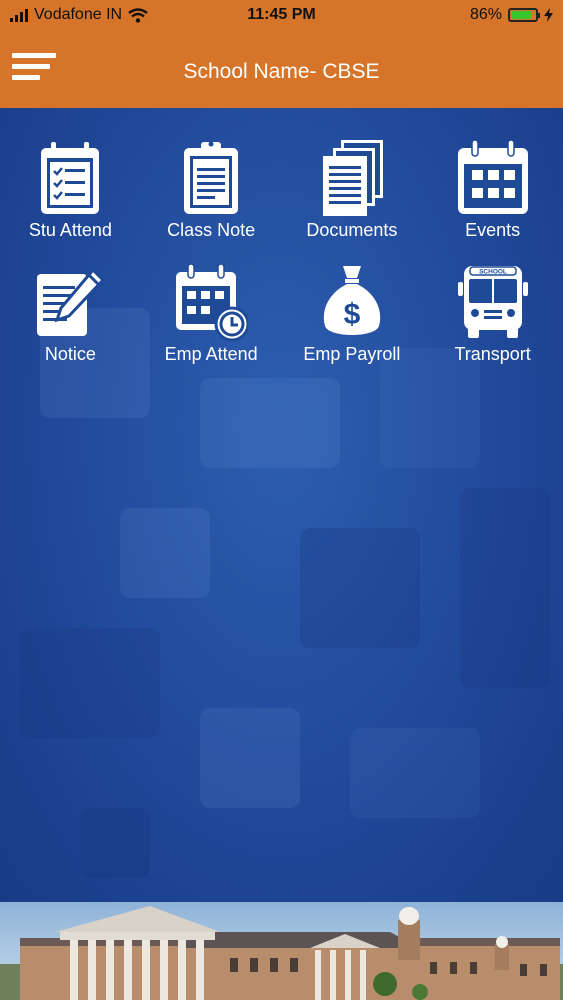 This screenshot has height=1000, width=563. Describe the element at coordinates (211, 230) in the screenshot. I see `tile-label: Class Note` at that location.